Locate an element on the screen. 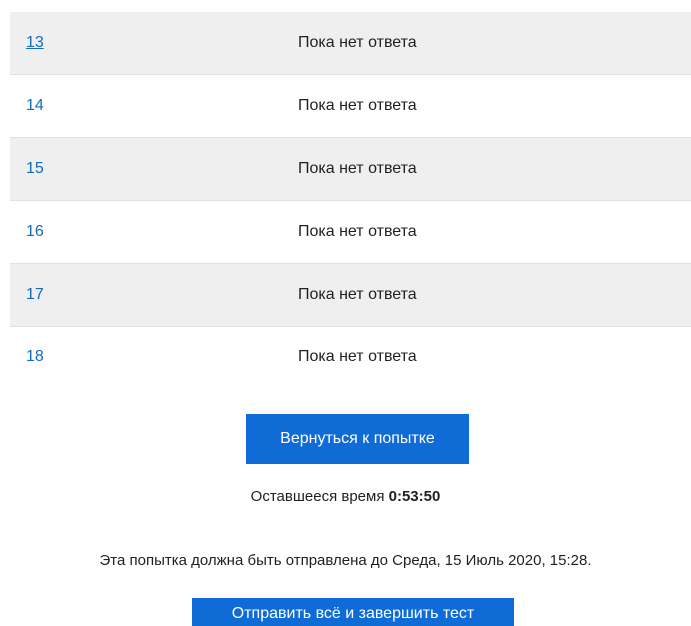 The height and width of the screenshot is (626, 691). table-row: 15 Пока нет ответа is located at coordinates (350, 169).